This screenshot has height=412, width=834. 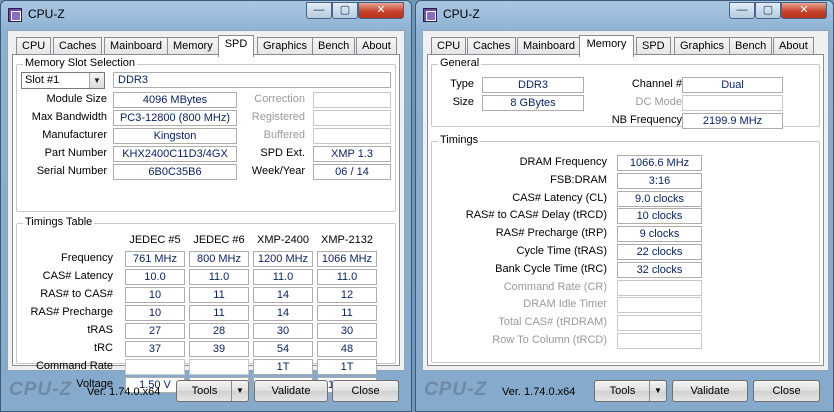 I want to click on spd-ext-label: SPD Ext., so click(x=282, y=153).